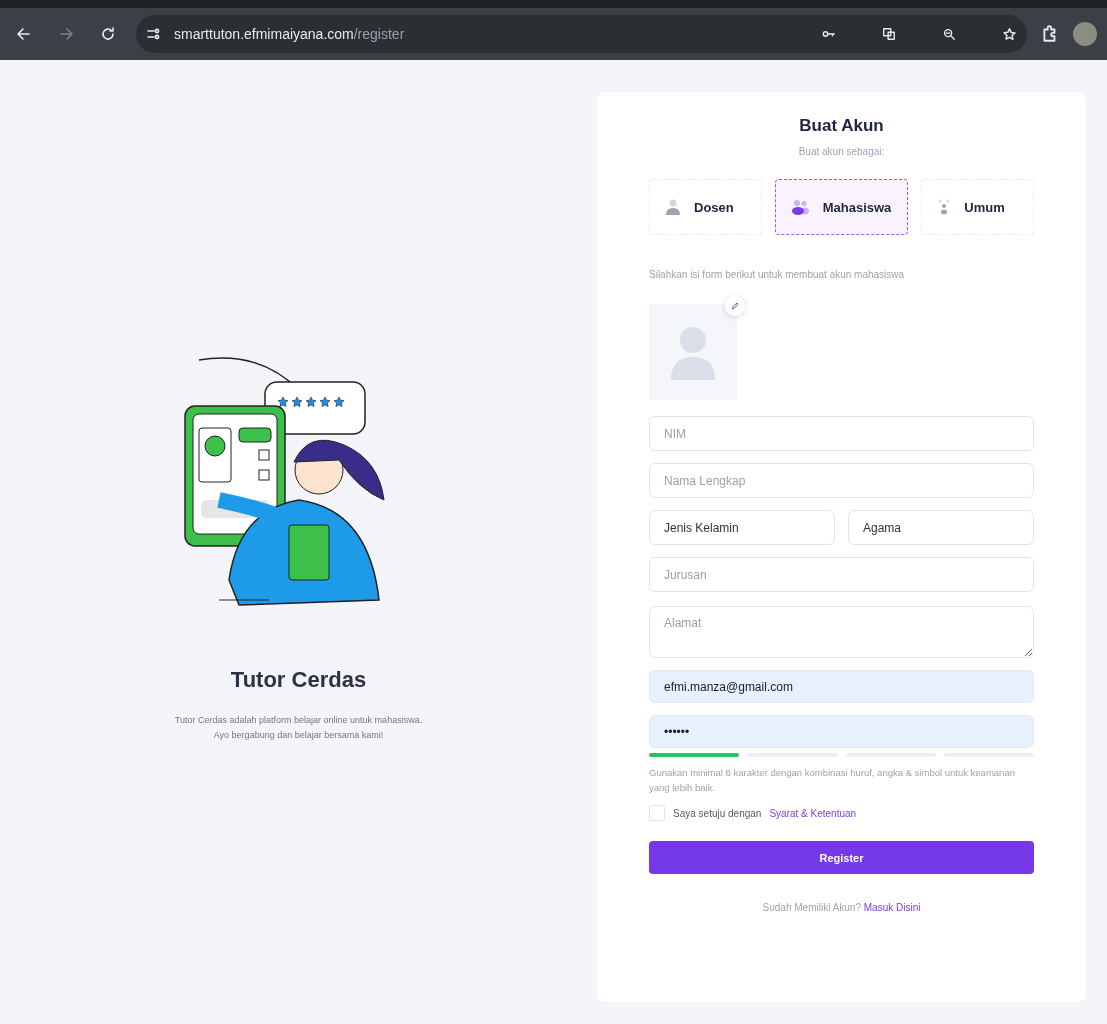 The image size is (1107, 1024). What do you see at coordinates (841, 480) in the screenshot?
I see `input-field: Nama Lengkap` at bounding box center [841, 480].